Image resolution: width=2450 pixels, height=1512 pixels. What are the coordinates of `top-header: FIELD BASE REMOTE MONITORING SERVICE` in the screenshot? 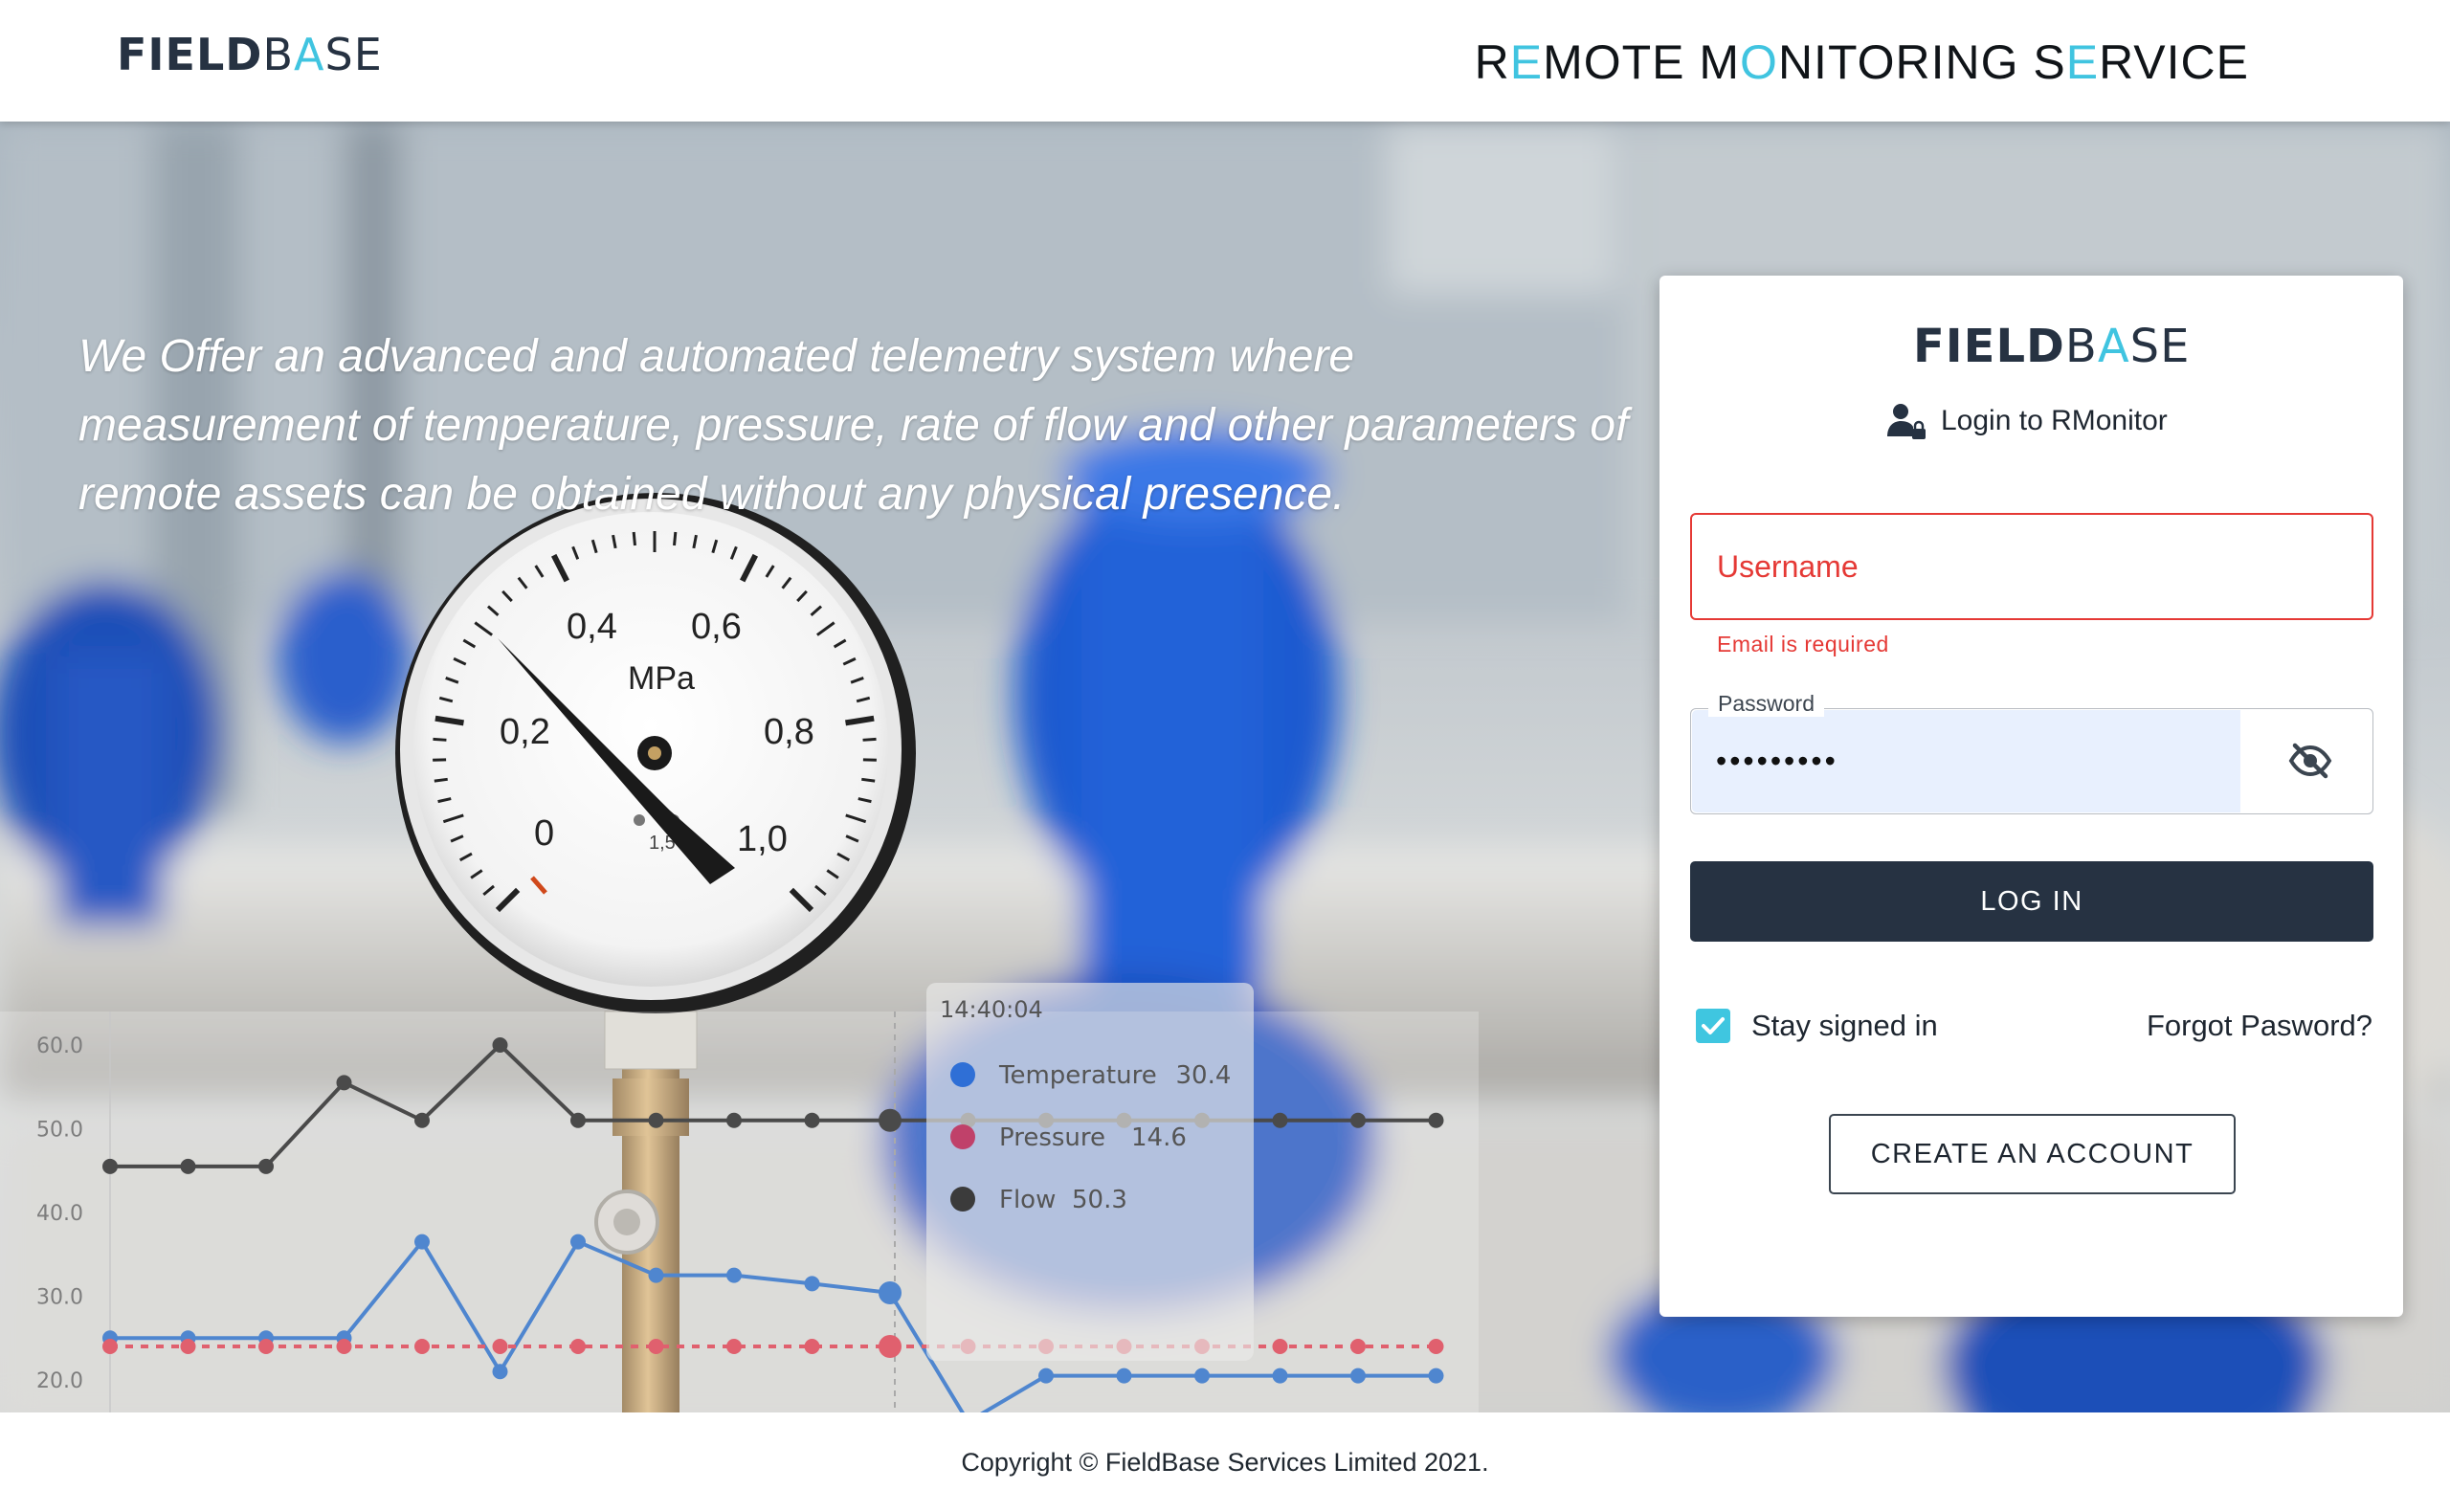 It's located at (1225, 61).